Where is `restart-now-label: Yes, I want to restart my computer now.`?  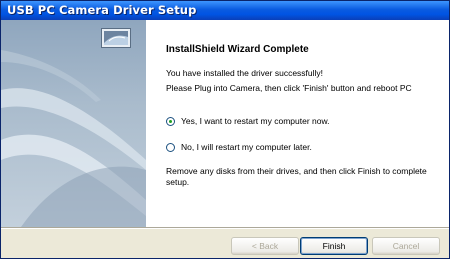
restart-now-label: Yes, I want to restart my computer now. is located at coordinates (255, 121).